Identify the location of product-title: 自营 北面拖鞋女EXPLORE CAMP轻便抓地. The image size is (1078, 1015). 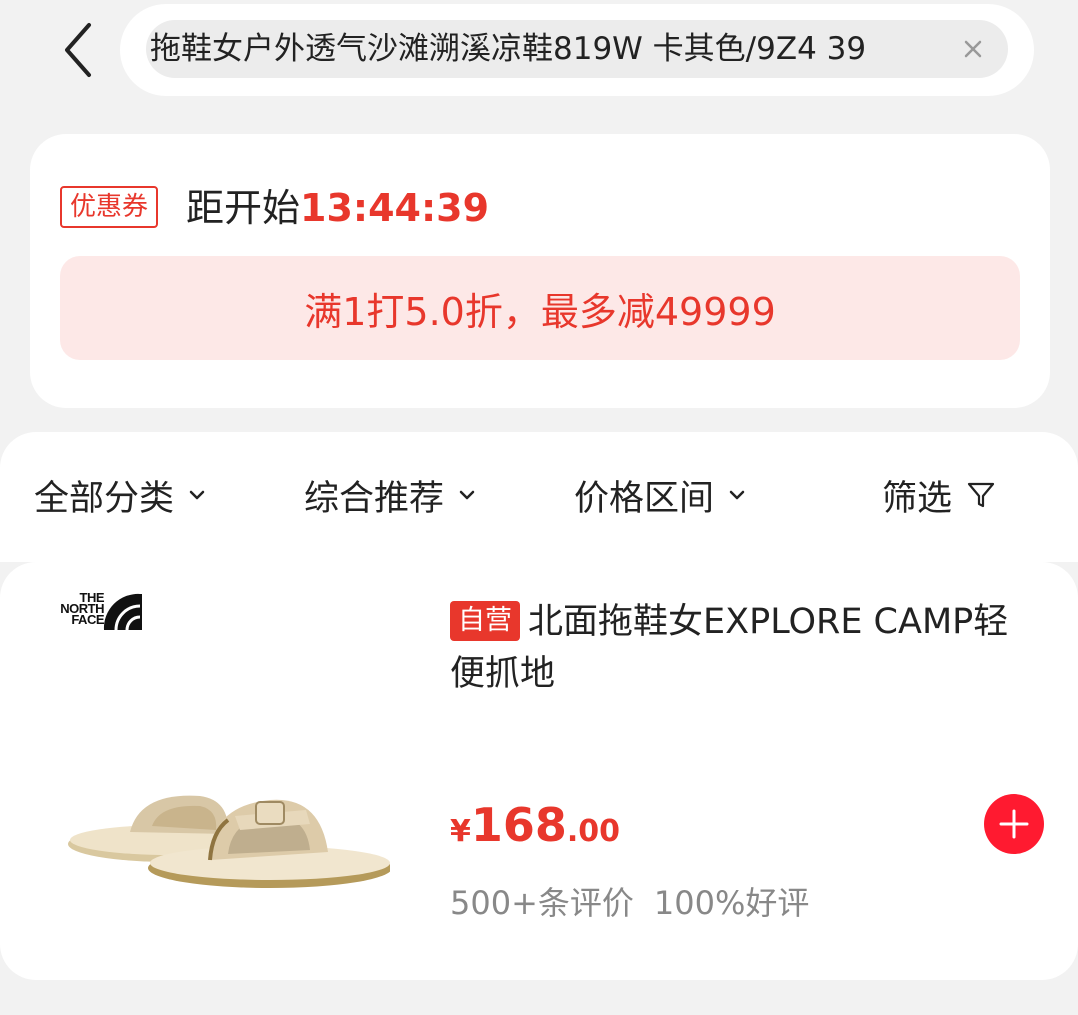
(745, 648).